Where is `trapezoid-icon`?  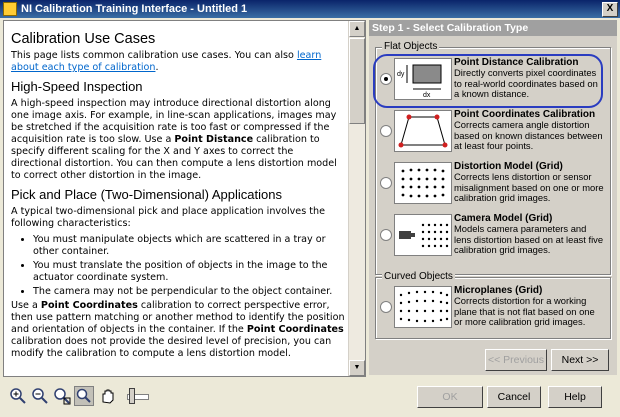 trapezoid-icon is located at coordinates (423, 131).